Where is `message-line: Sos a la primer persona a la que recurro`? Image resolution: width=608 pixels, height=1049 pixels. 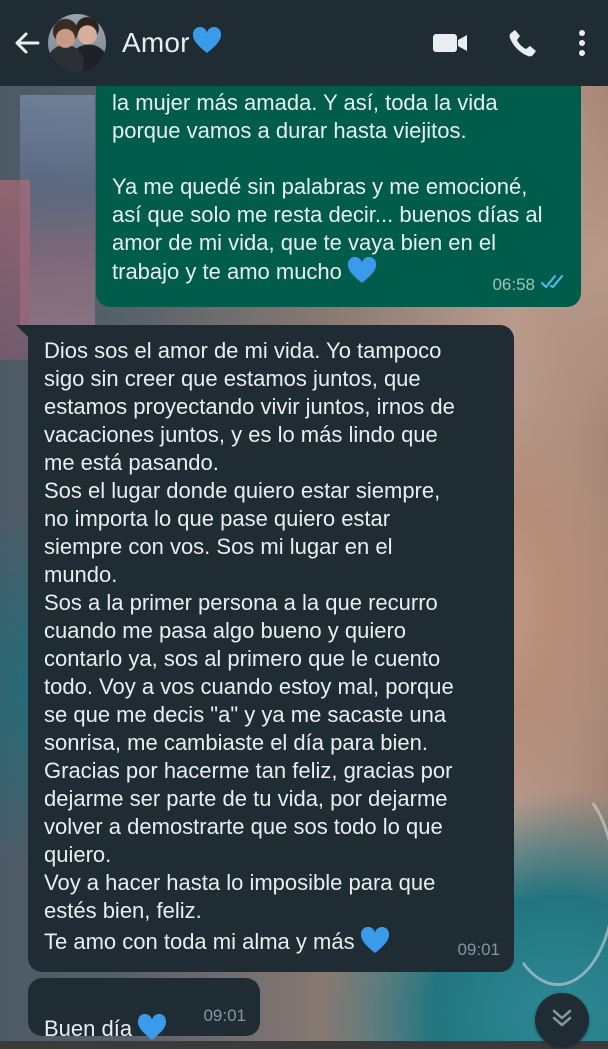
message-line: Sos a la primer persona a la que recurro is located at coordinates (241, 602).